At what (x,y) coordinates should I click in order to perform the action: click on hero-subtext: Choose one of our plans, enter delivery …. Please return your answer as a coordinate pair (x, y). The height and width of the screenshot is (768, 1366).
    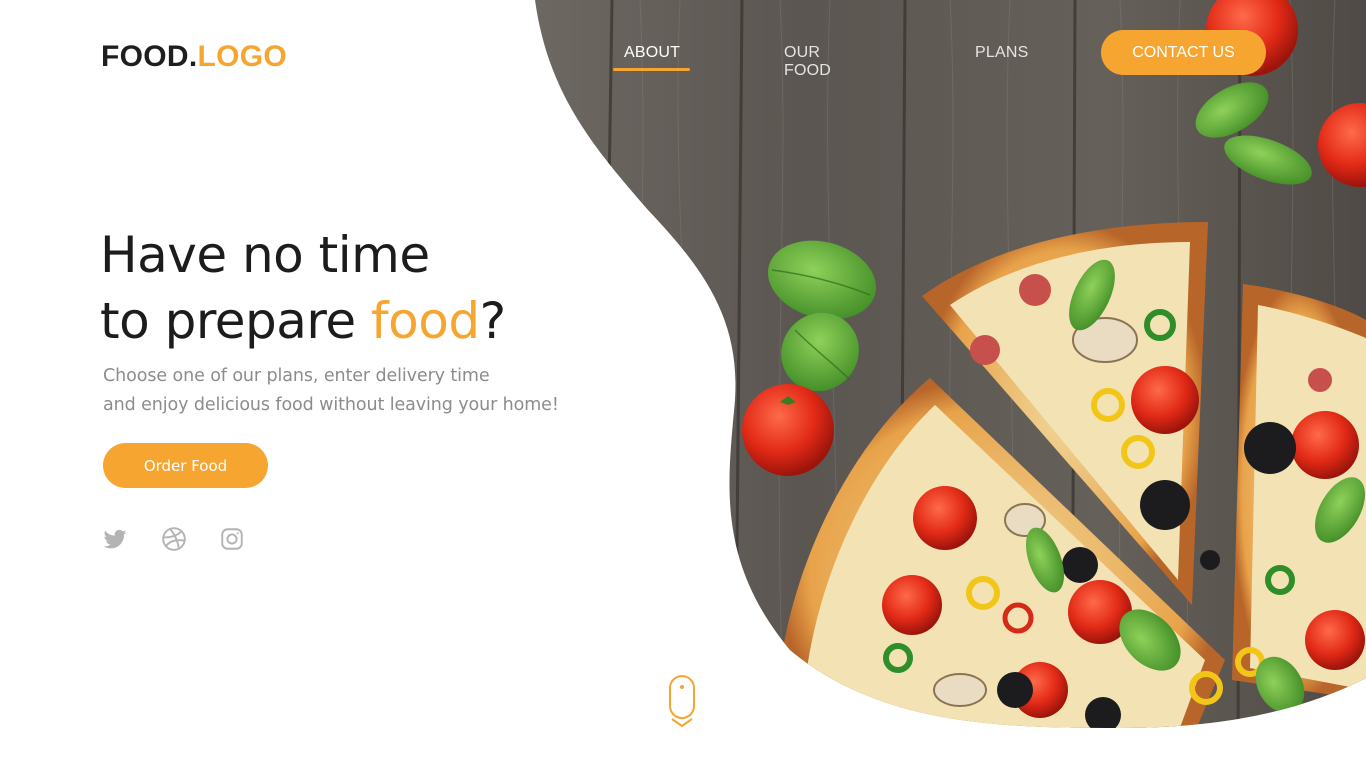
    Looking at the image, I should click on (331, 391).